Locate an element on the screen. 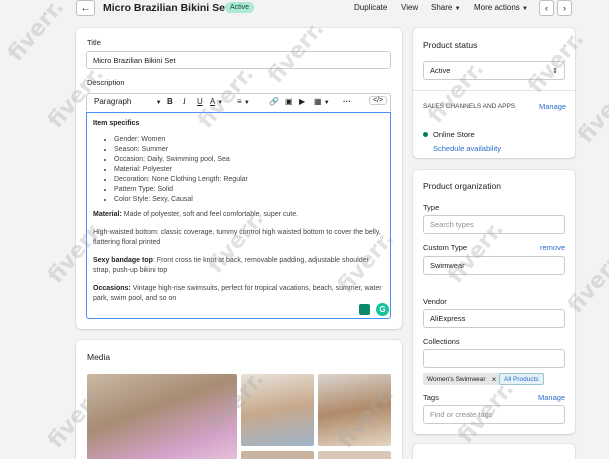 The height and width of the screenshot is (459, 609). vendor-label: Vendor is located at coordinates (435, 301).